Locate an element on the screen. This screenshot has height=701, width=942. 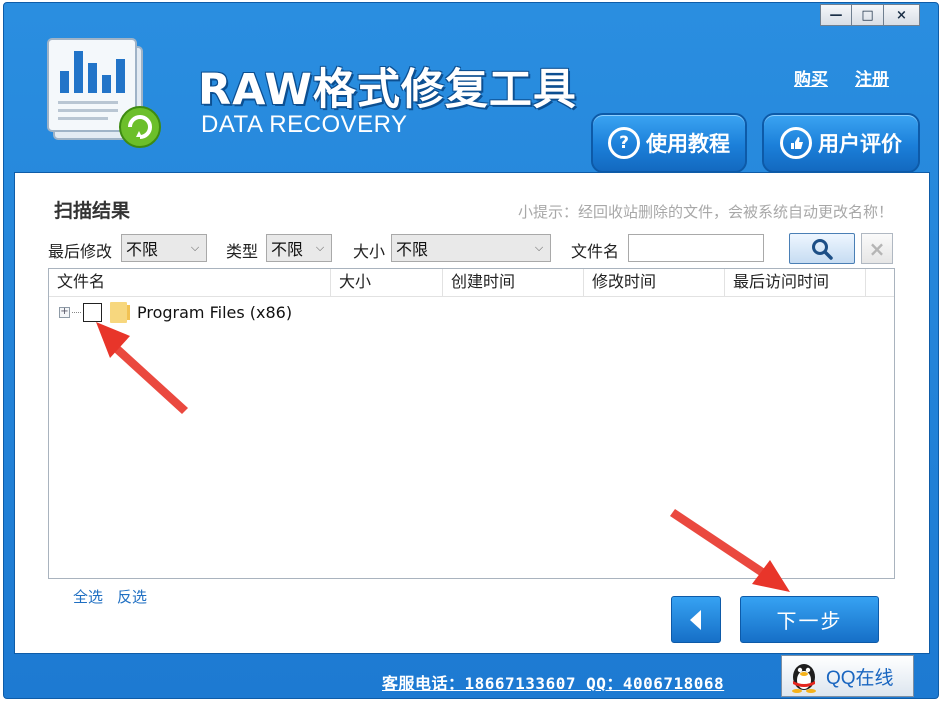
qq-online-button: QQ在线 is located at coordinates (847, 676).